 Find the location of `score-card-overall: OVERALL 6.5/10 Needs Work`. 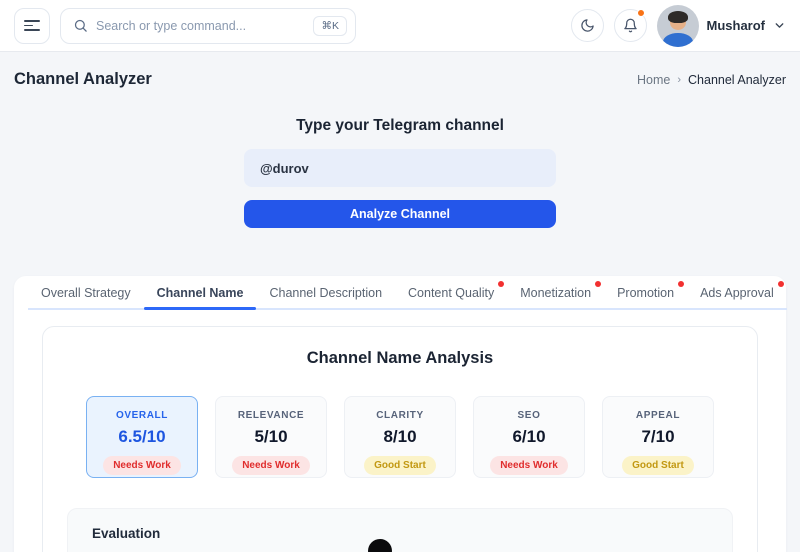

score-card-overall: OVERALL 6.5/10 Needs Work is located at coordinates (142, 437).